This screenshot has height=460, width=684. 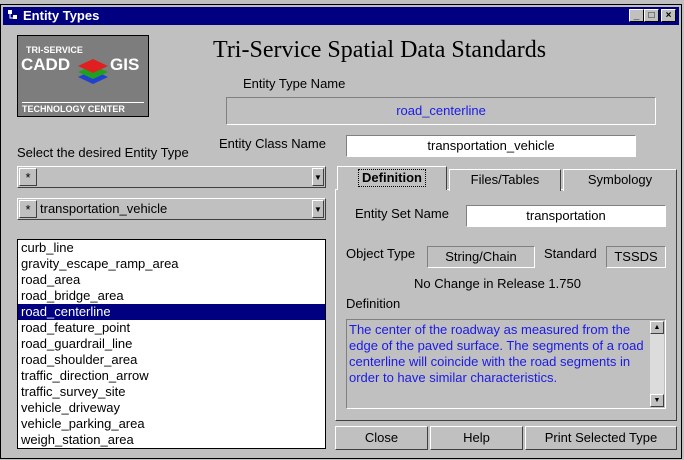 I want to click on tab-files-tables: Files/Tables, so click(x=505, y=180).